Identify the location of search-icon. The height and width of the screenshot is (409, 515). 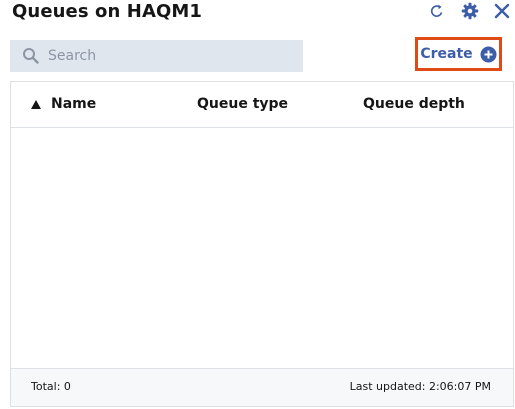
(31, 56).